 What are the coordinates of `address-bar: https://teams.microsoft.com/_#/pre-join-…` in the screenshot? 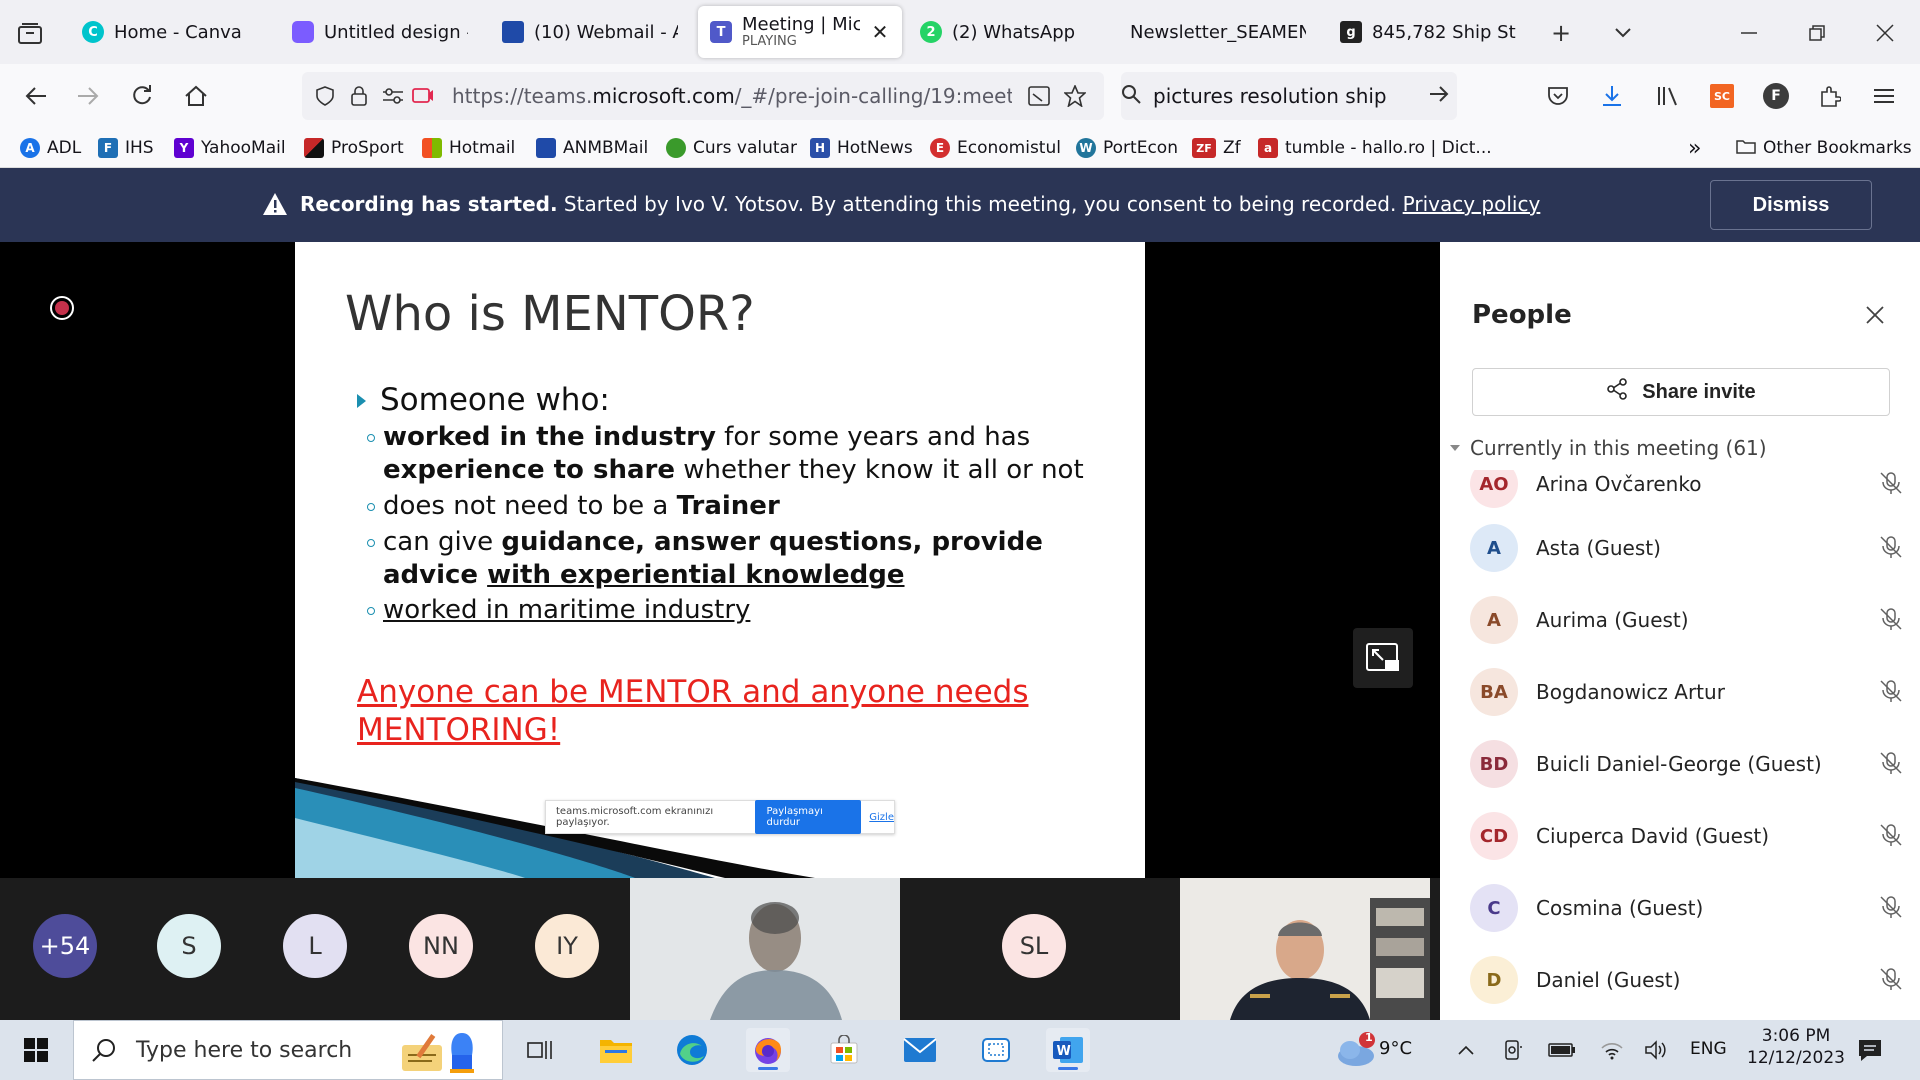 It's located at (703, 96).